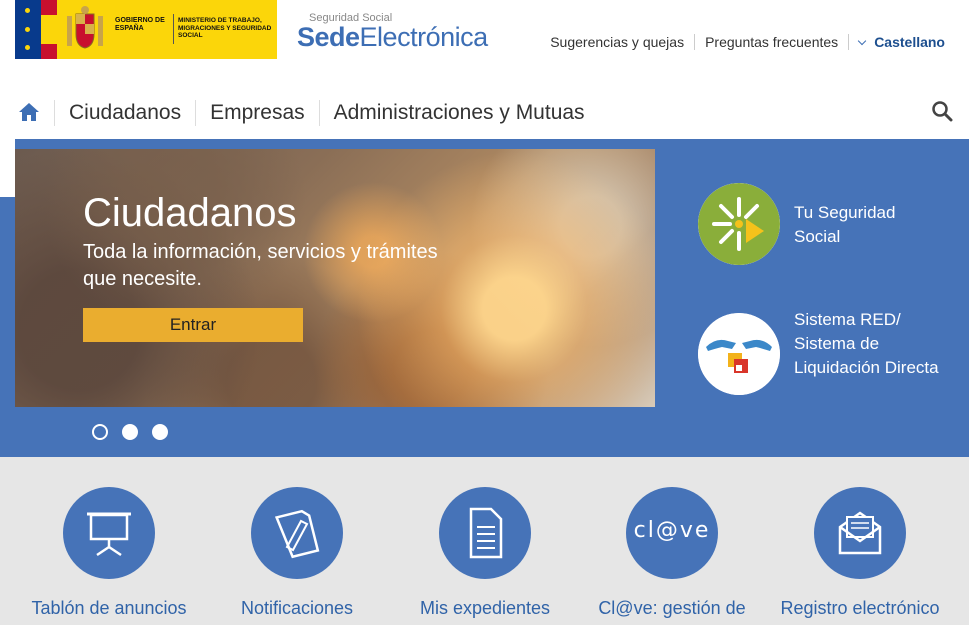  What do you see at coordinates (297, 533) in the screenshot?
I see `notification-document-icon` at bounding box center [297, 533].